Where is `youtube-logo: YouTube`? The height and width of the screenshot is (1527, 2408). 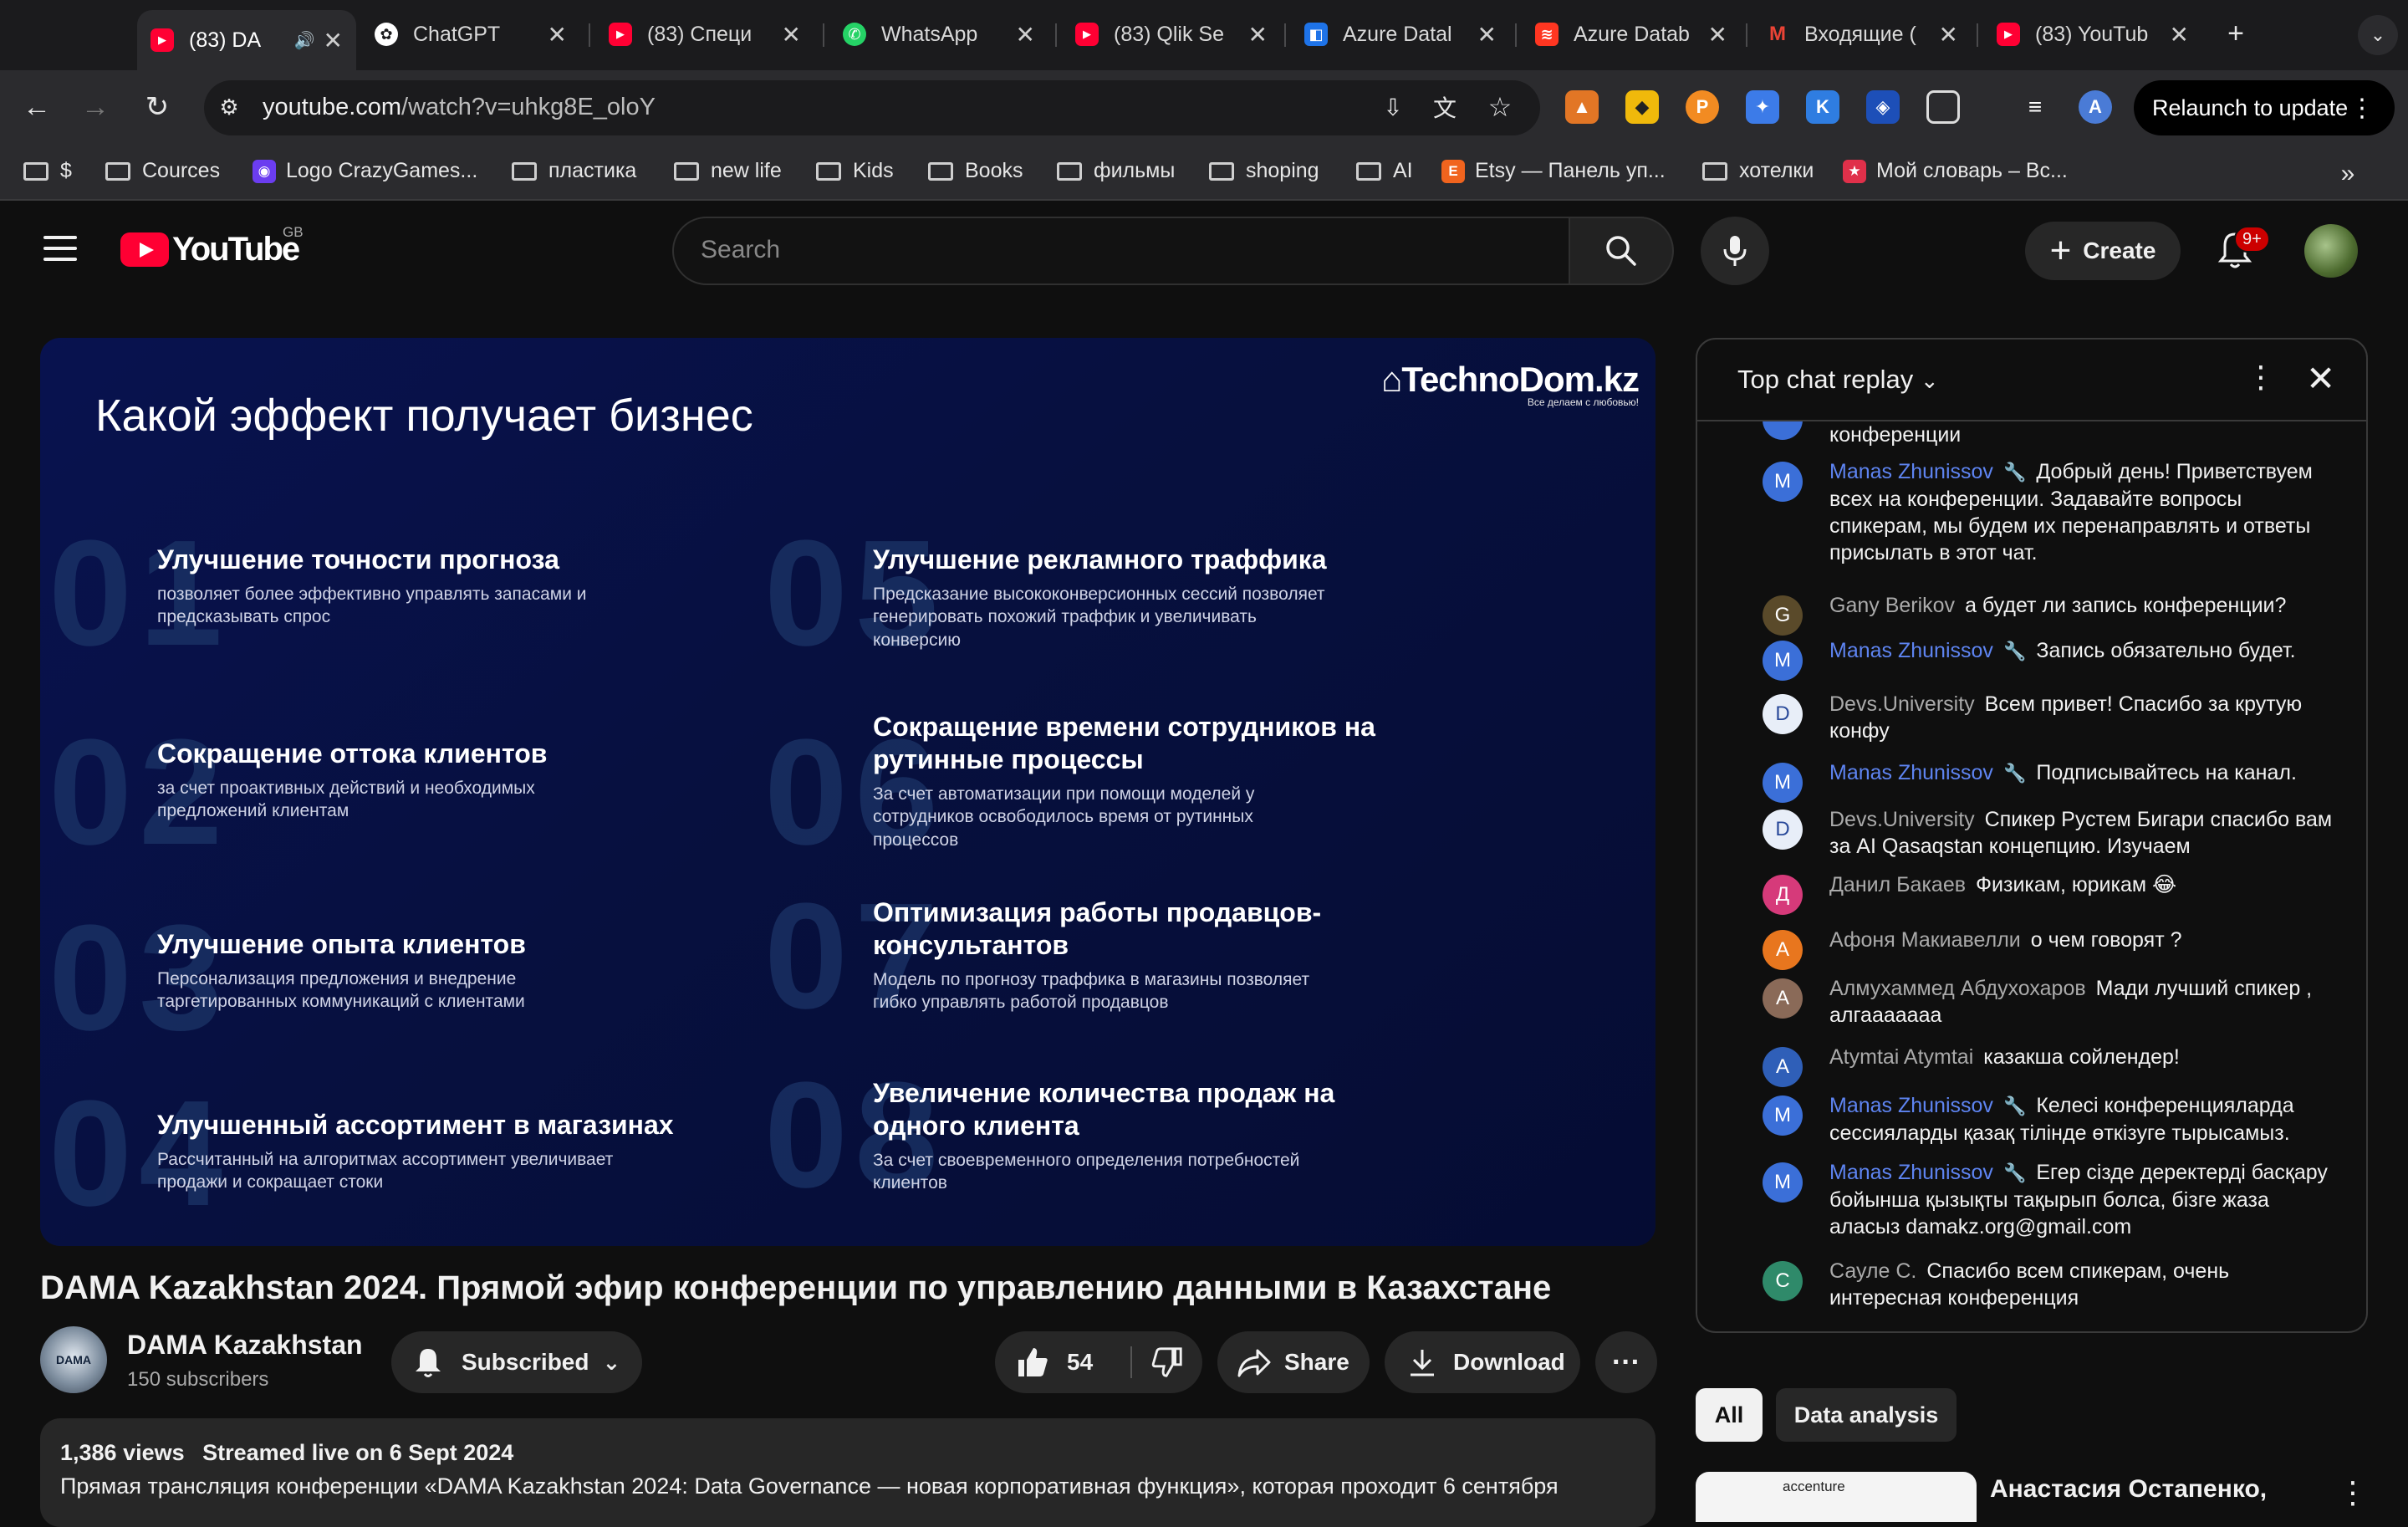 youtube-logo: YouTube is located at coordinates (210, 249).